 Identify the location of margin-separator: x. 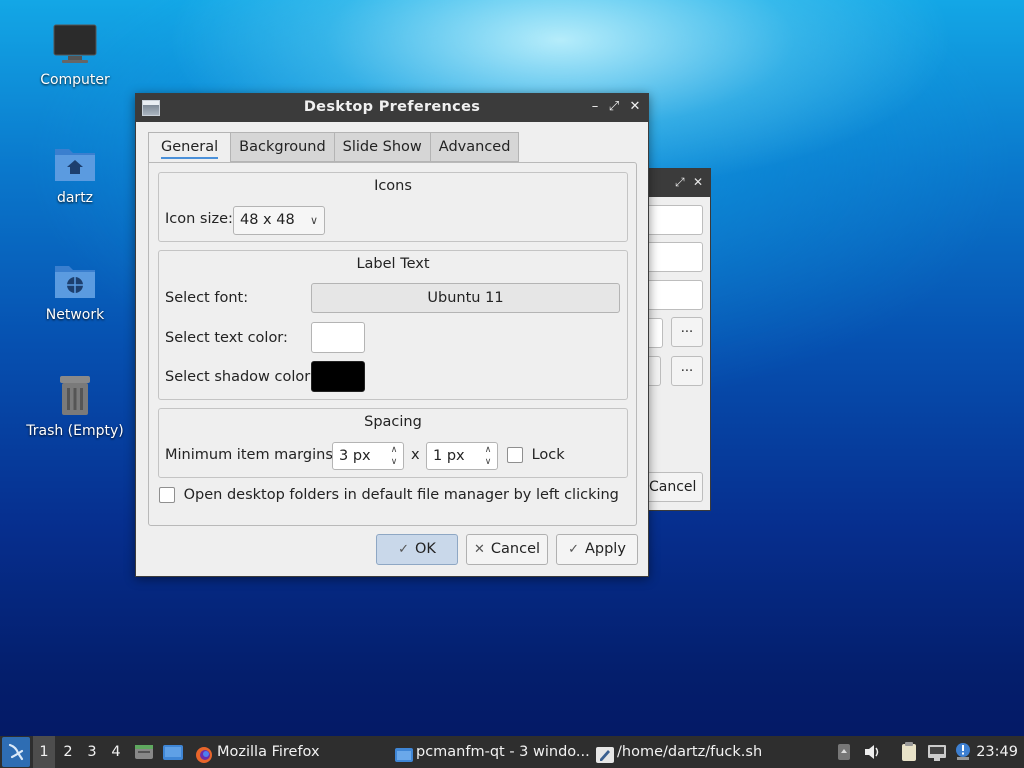
(415, 455).